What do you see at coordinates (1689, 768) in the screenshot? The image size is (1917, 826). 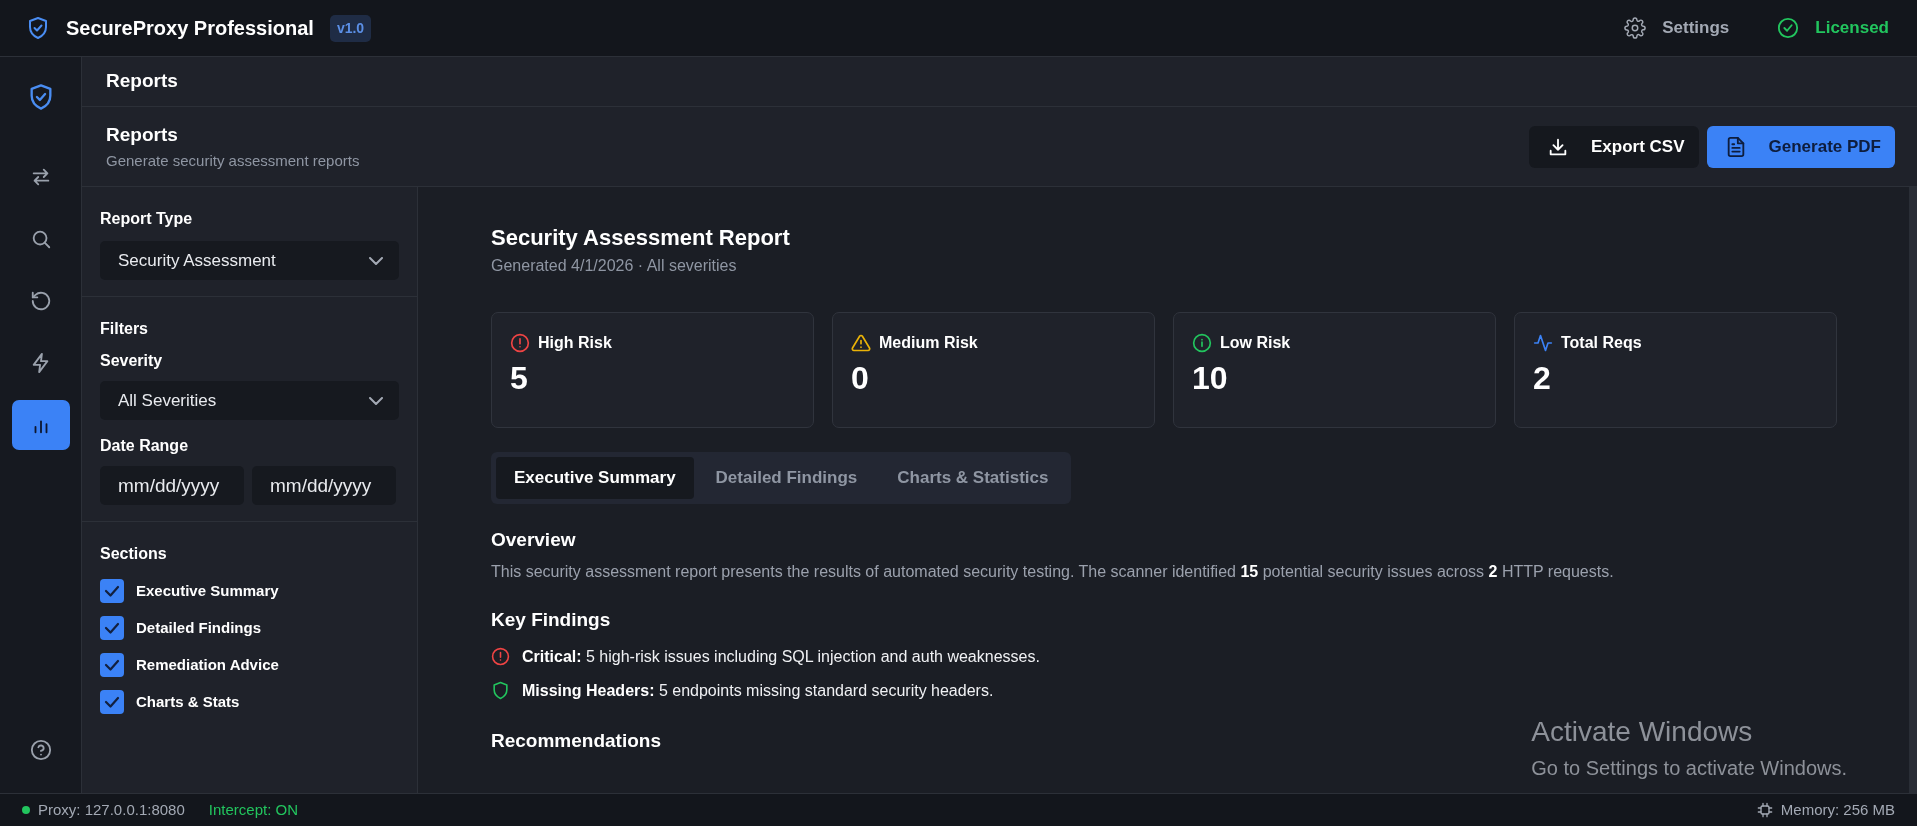 I see `activation-notice-text: Go to Settings to activate Windows.` at bounding box center [1689, 768].